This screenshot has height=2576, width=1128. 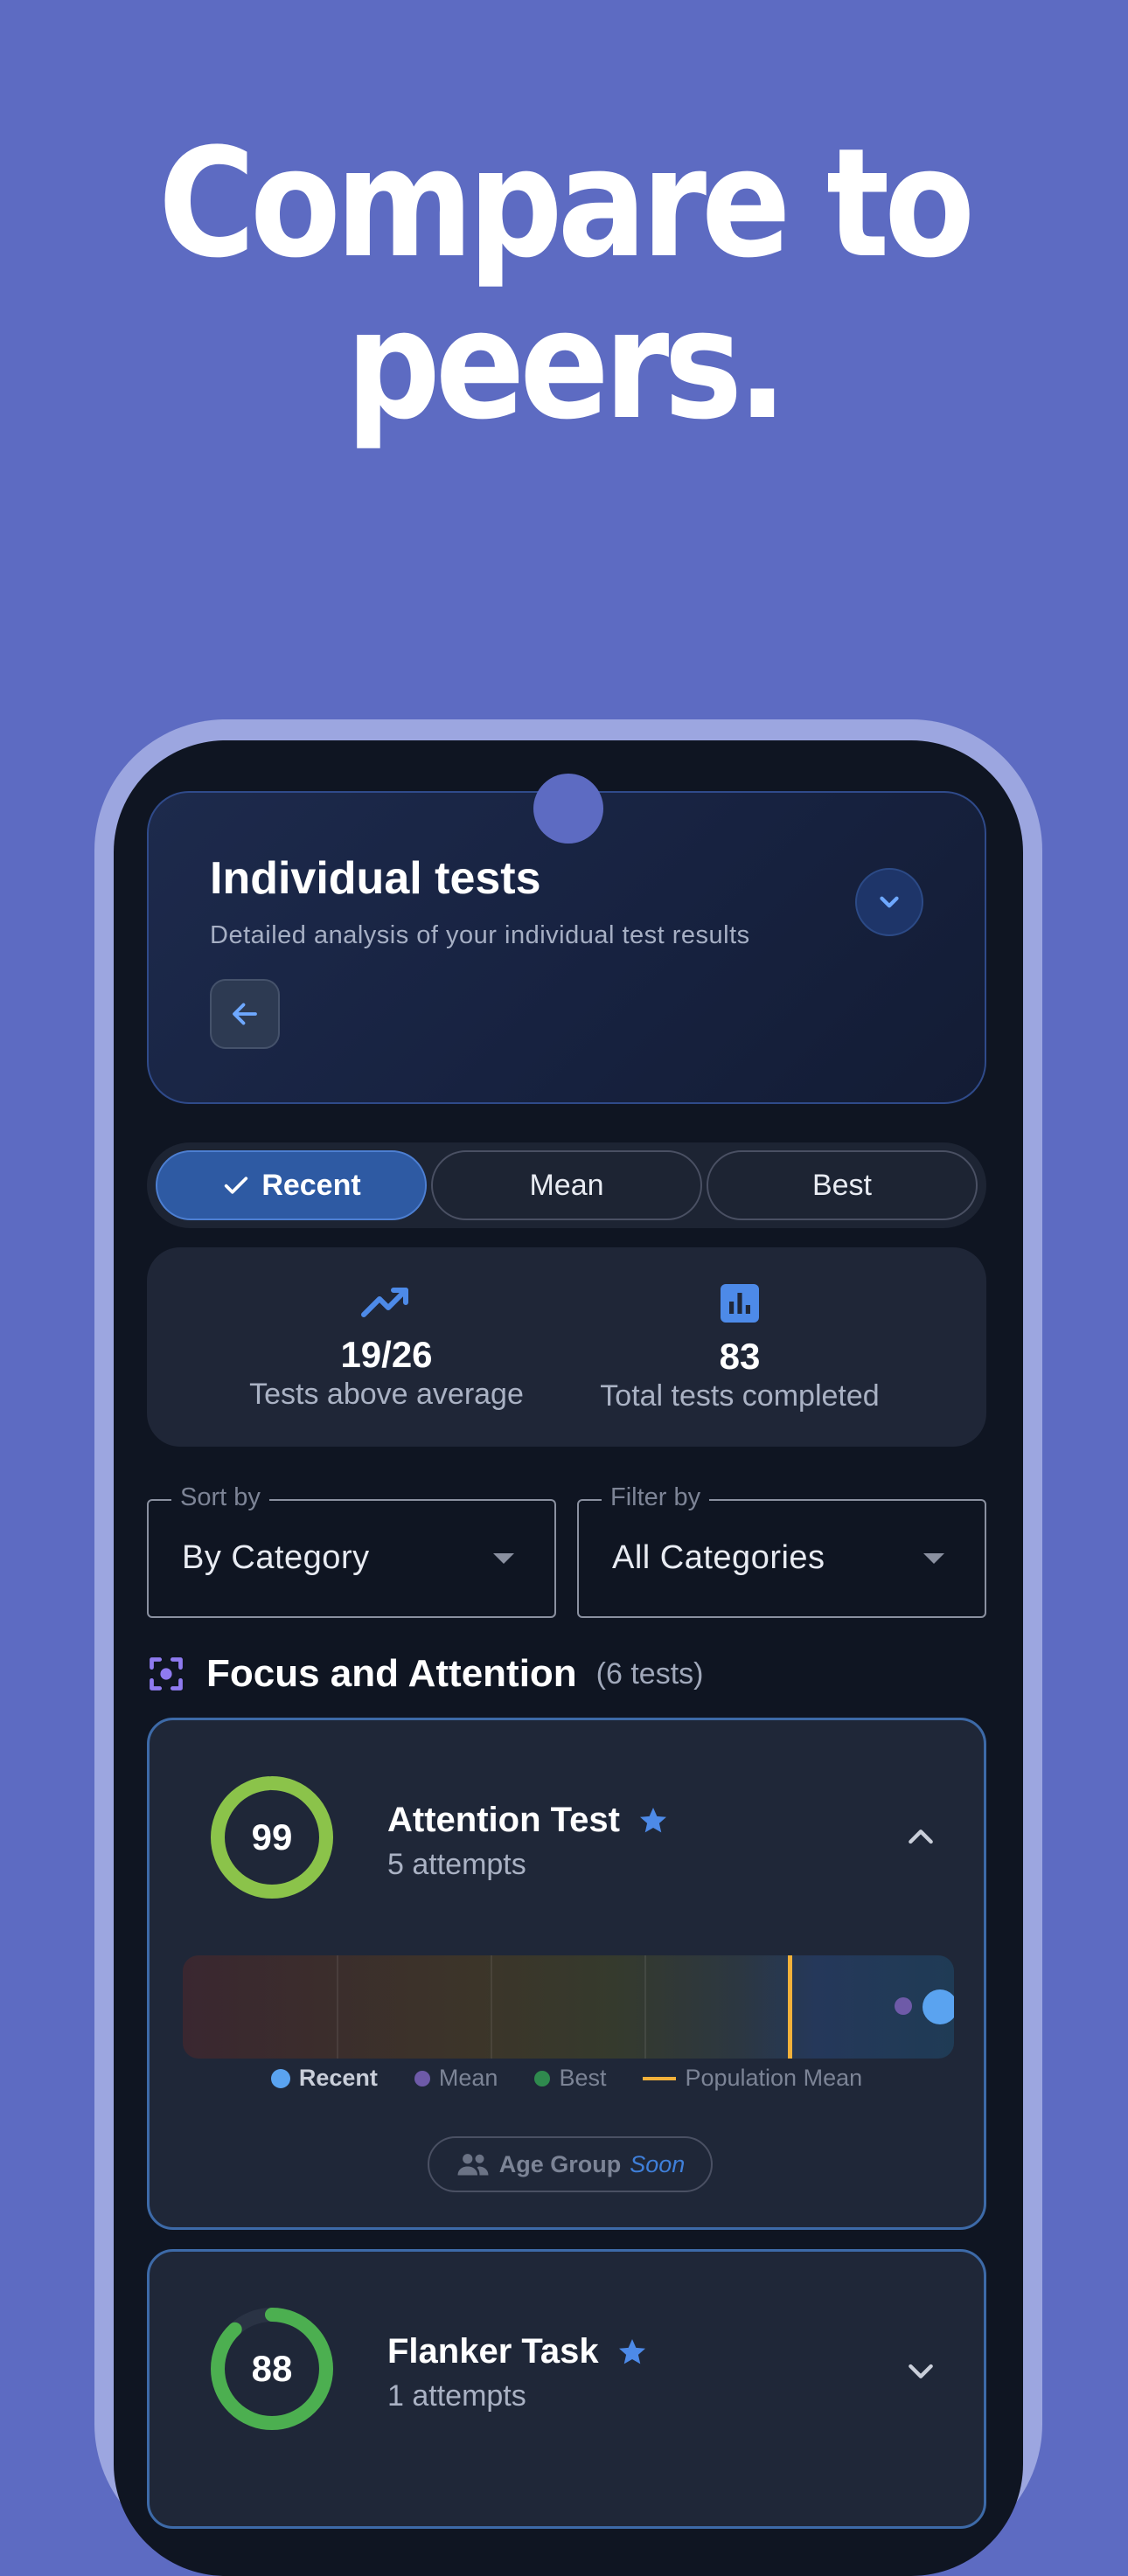 What do you see at coordinates (272, 1836) in the screenshot?
I see `score-value: 99` at bounding box center [272, 1836].